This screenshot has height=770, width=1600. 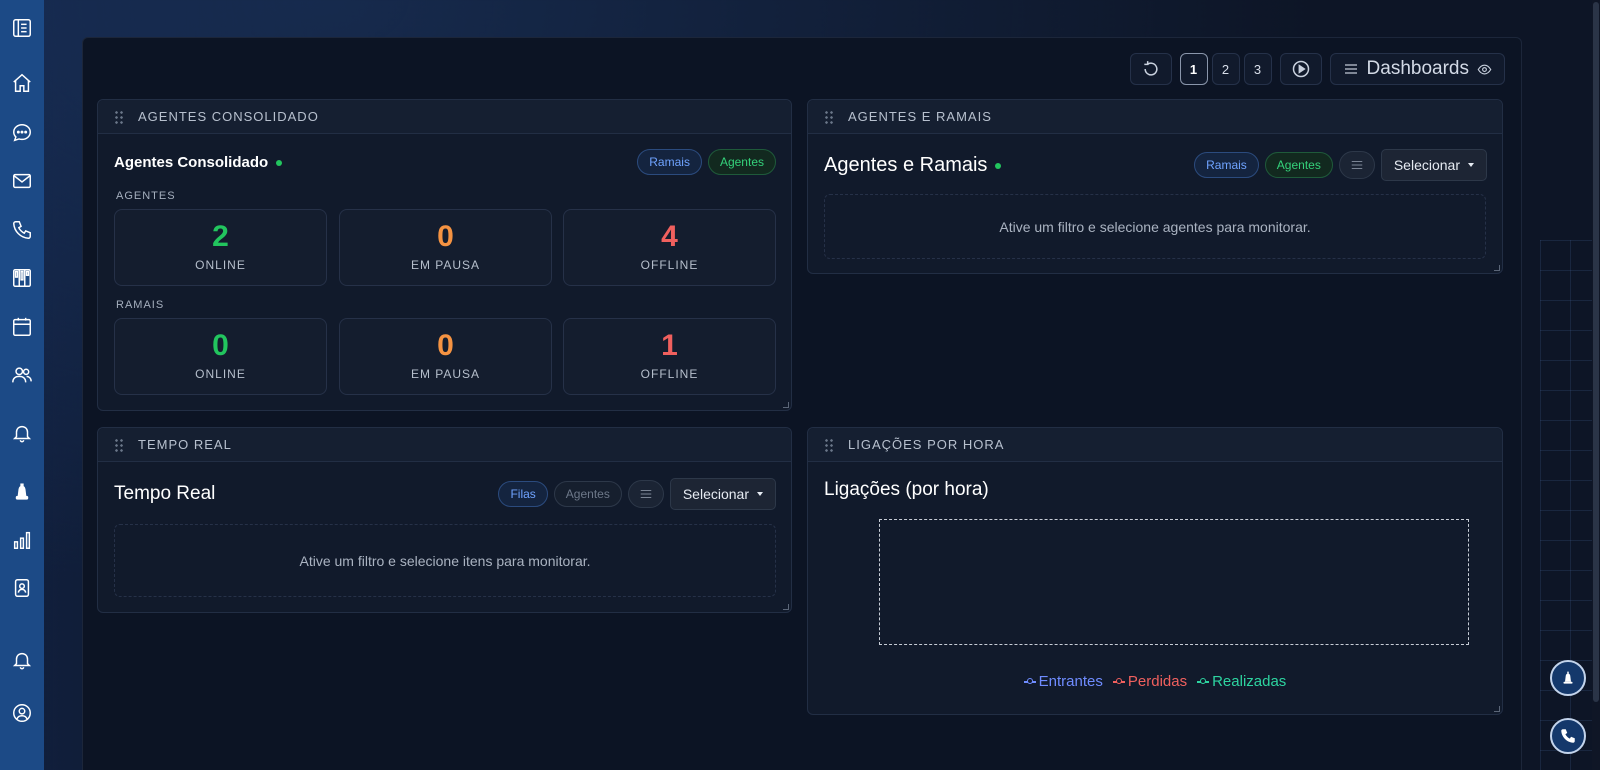 What do you see at coordinates (22, 230) in the screenshot?
I see `sidebar-item-phone` at bounding box center [22, 230].